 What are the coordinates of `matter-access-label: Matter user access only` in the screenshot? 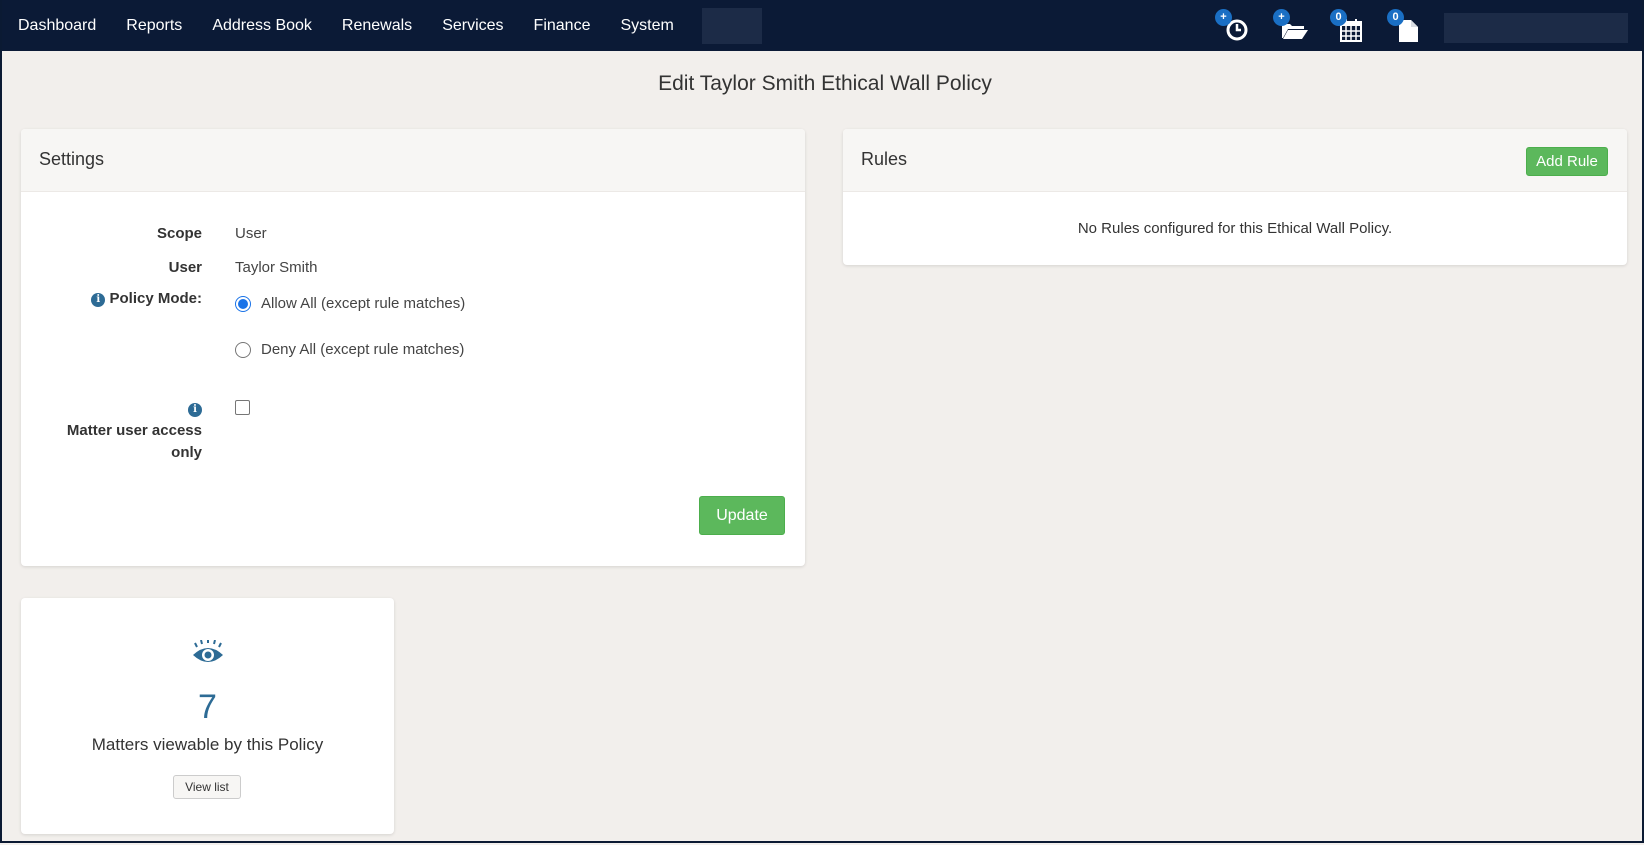 It's located at (134, 441).